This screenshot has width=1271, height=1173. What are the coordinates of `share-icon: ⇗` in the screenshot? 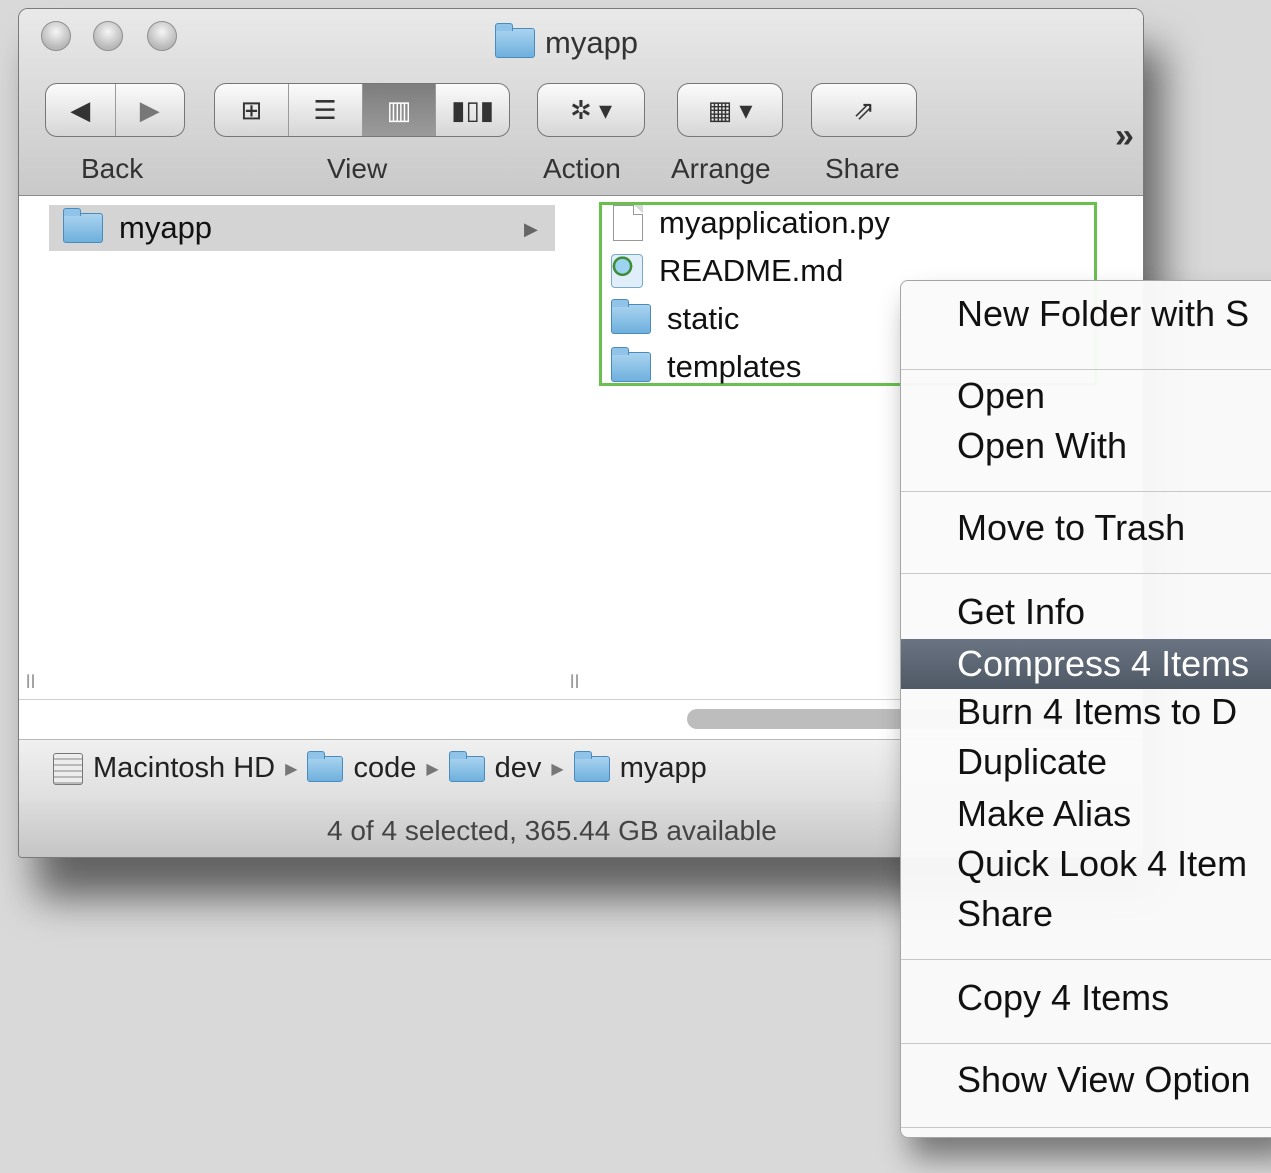 It's located at (864, 109).